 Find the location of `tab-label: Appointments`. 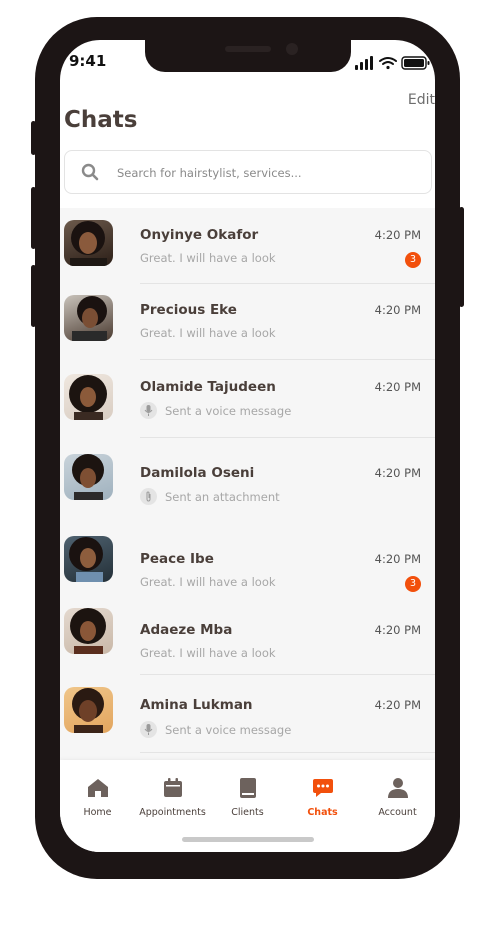

tab-label: Appointments is located at coordinates (172, 812).